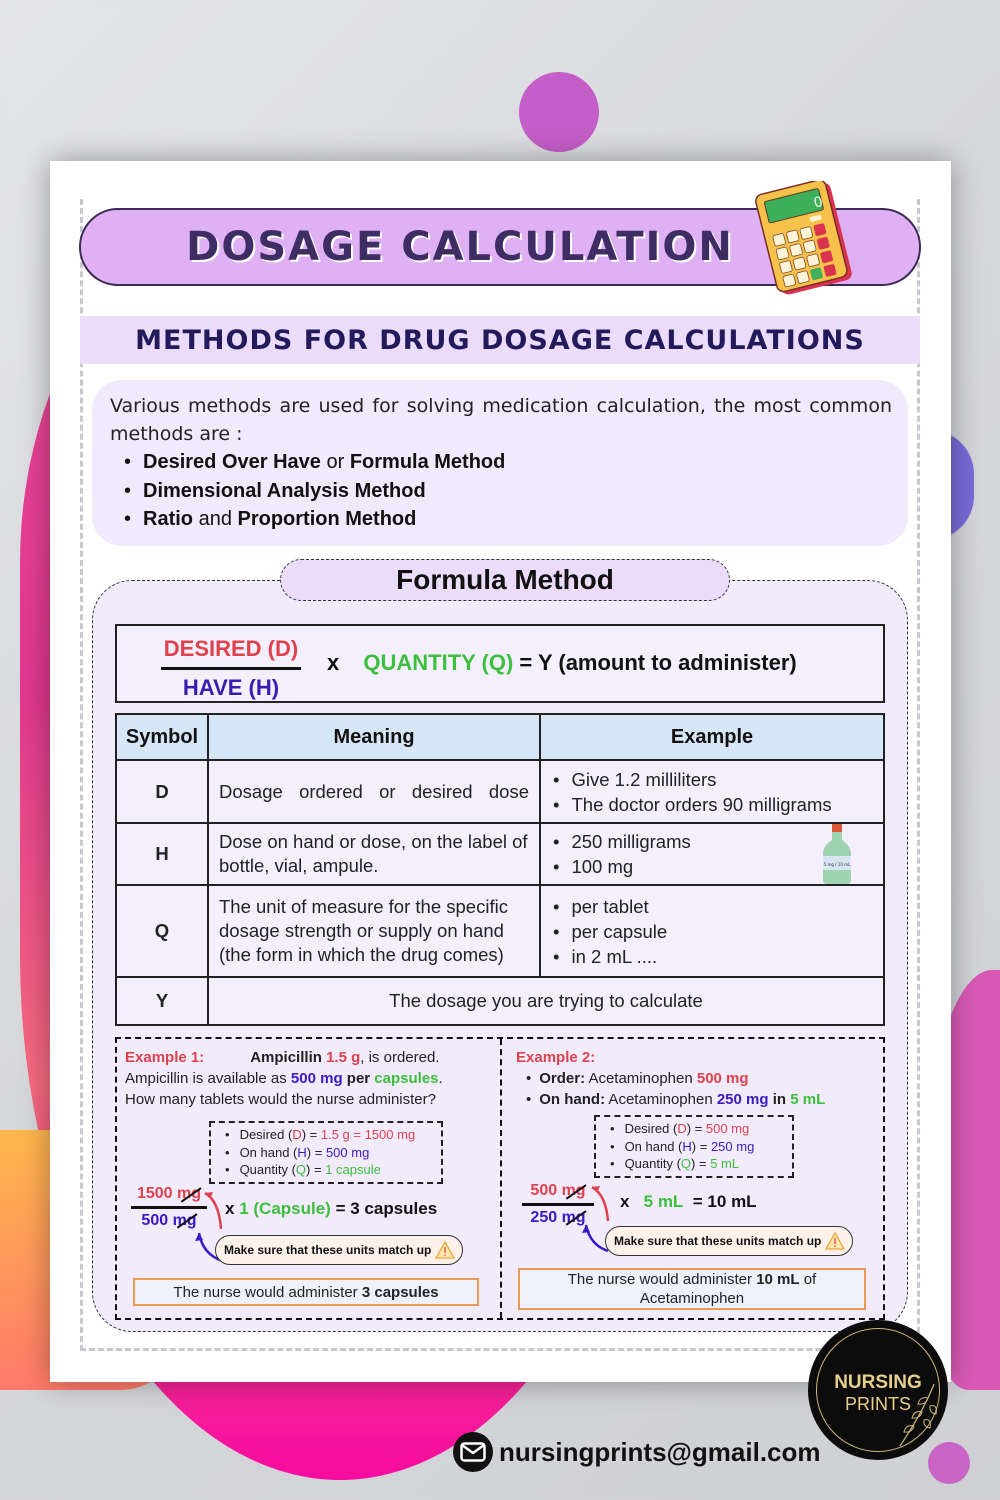  I want to click on answer-box: The nurse would administer 3 capsules, so click(306, 1292).